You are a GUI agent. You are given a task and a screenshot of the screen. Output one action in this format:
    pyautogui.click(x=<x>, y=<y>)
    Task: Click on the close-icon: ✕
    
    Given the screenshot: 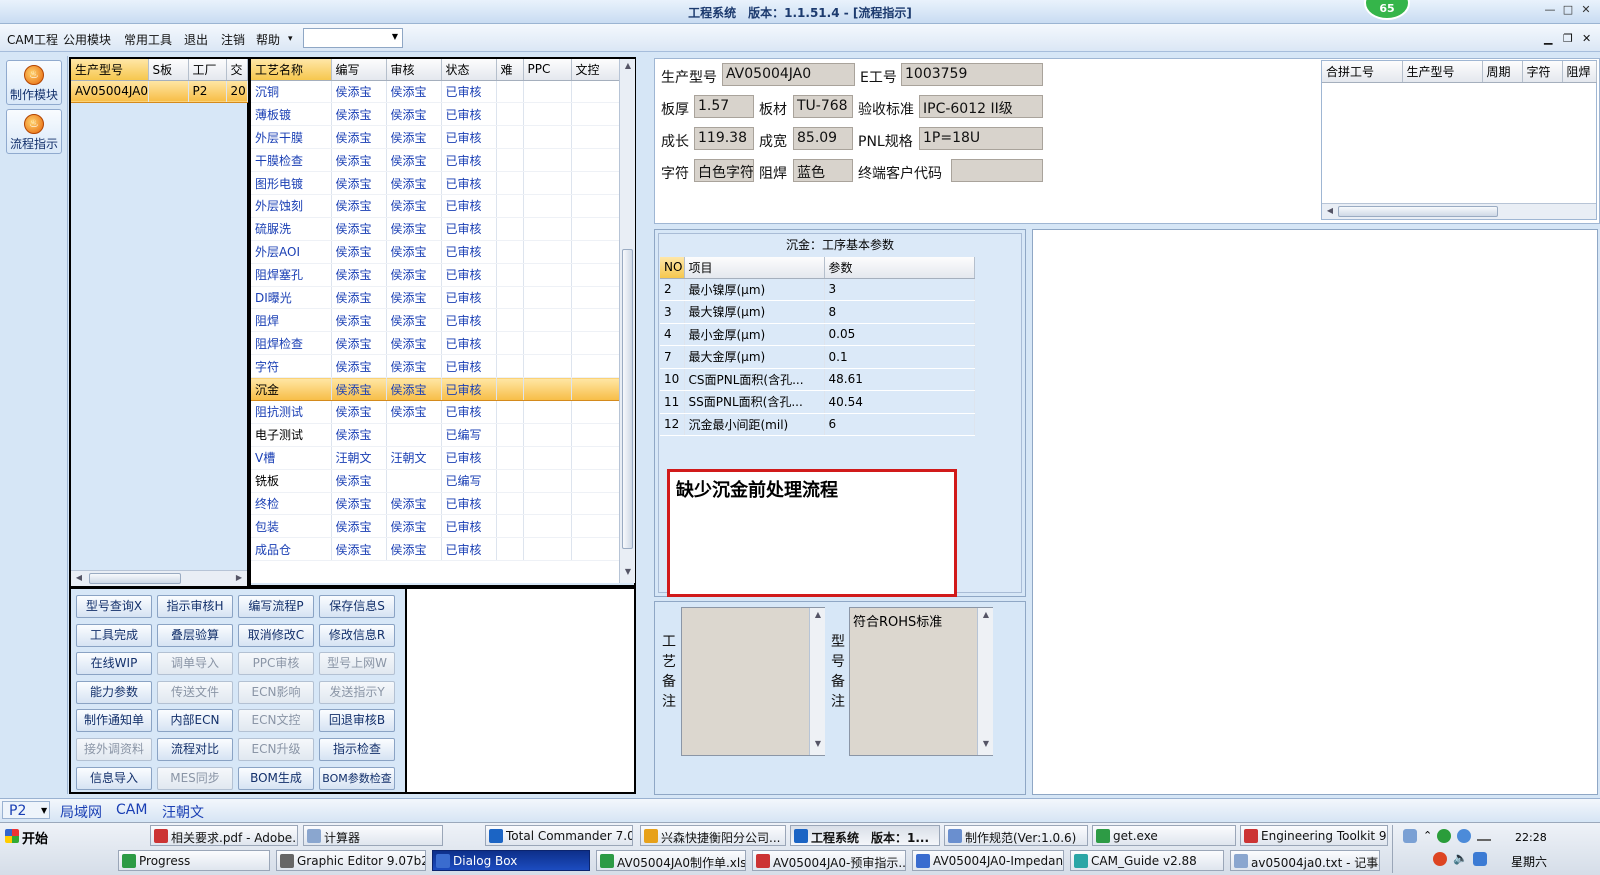 What is the action you would take?
    pyautogui.click(x=1586, y=11)
    